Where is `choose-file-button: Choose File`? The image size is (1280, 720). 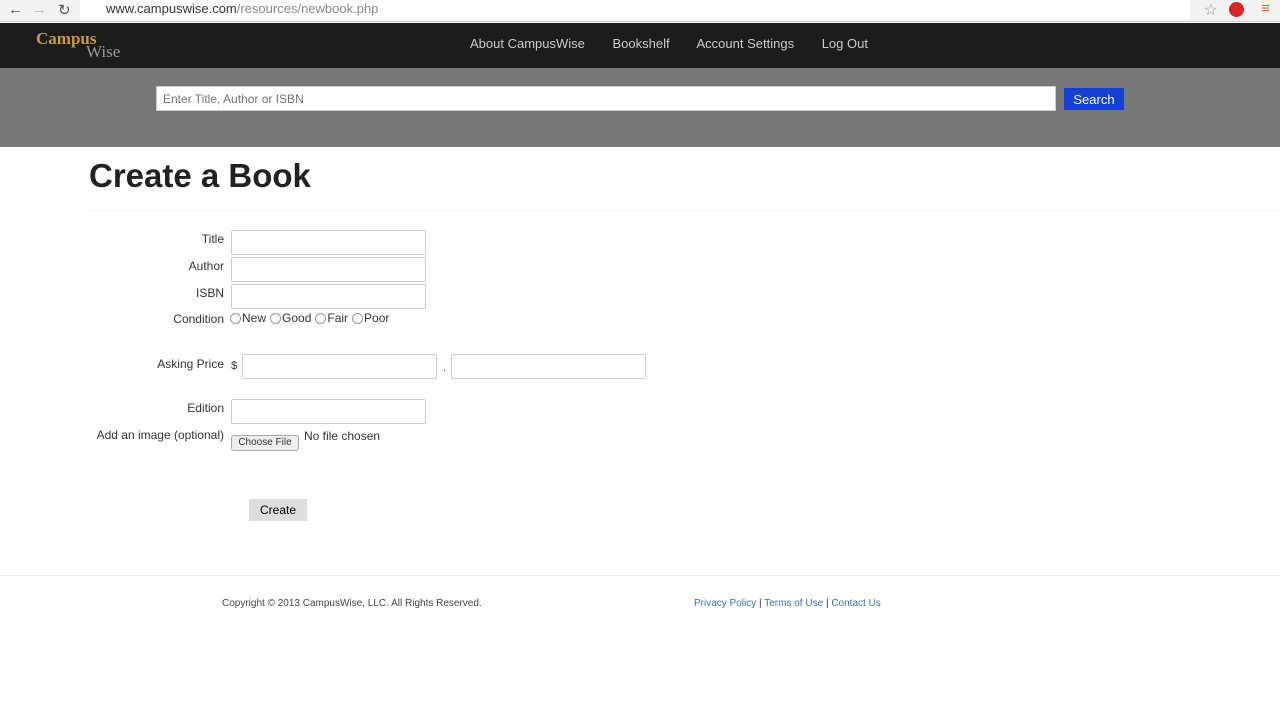
choose-file-button: Choose File is located at coordinates (265, 443).